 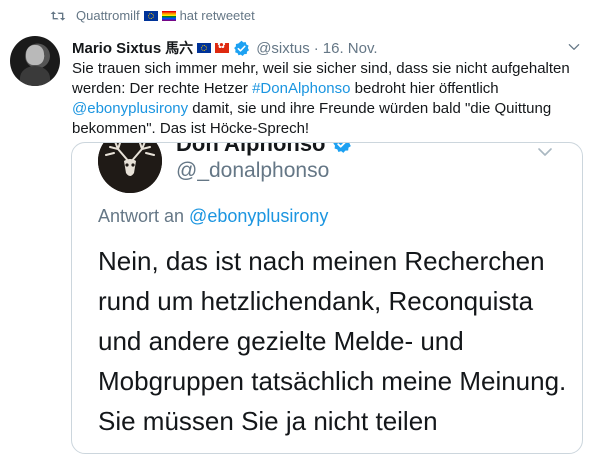 I want to click on deer-skull-icon, so click(x=130, y=168).